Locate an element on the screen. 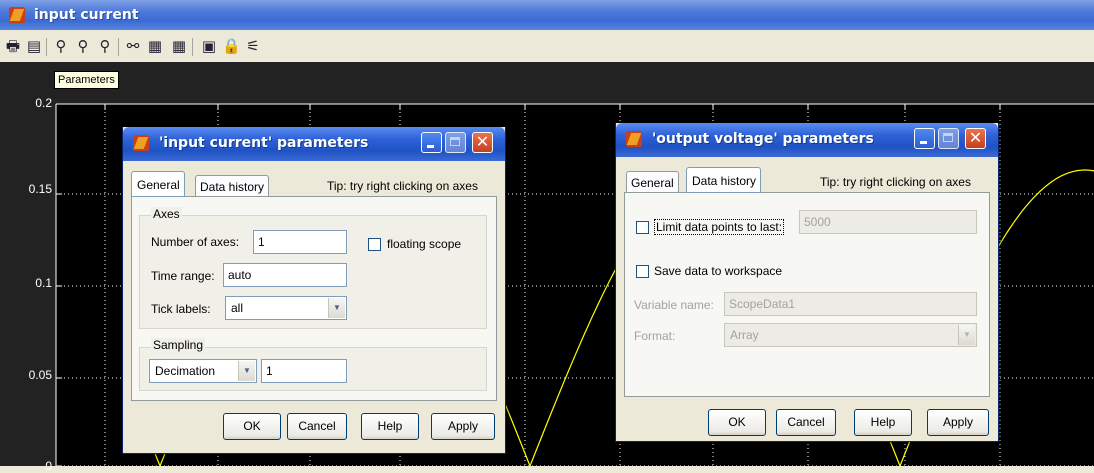 The width and height of the screenshot is (1094, 473). floating-scope-icon: ▣ is located at coordinates (209, 46).